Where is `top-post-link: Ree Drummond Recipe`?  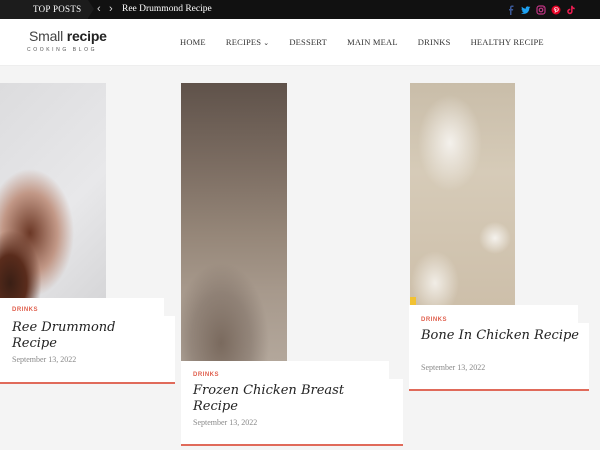
top-post-link: Ree Drummond Recipe is located at coordinates (167, 9).